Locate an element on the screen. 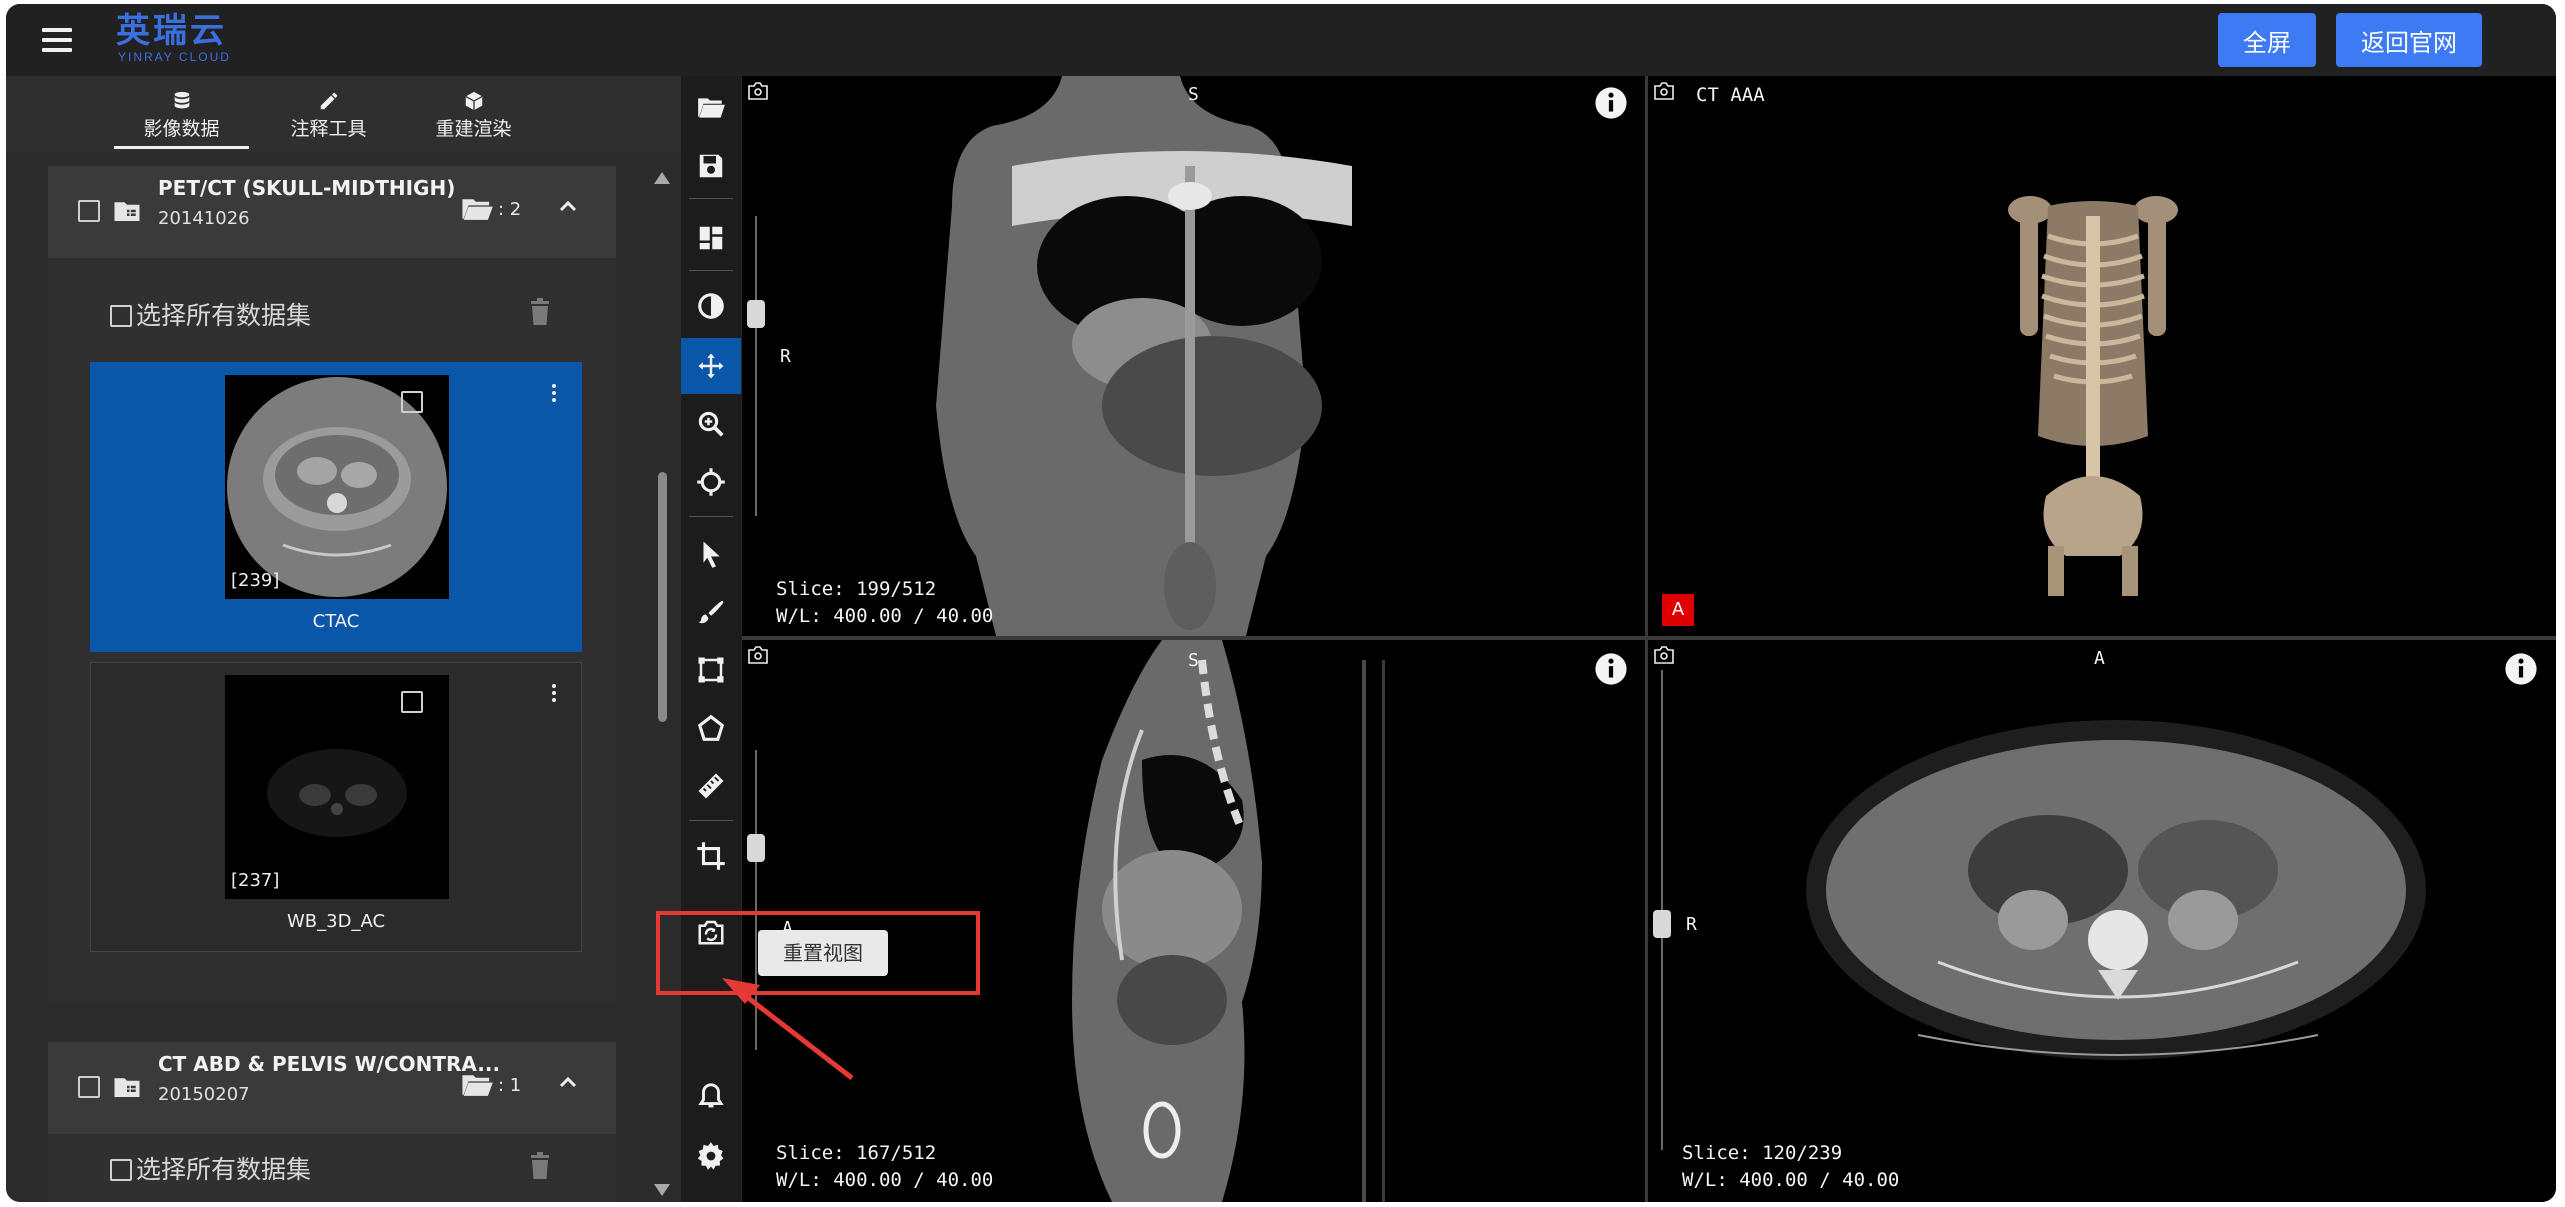 The image size is (2565, 1207). study-header: CT ABD & PELVIS W/CONTRA... 20150207 : 1 is located at coordinates (332, 1088).